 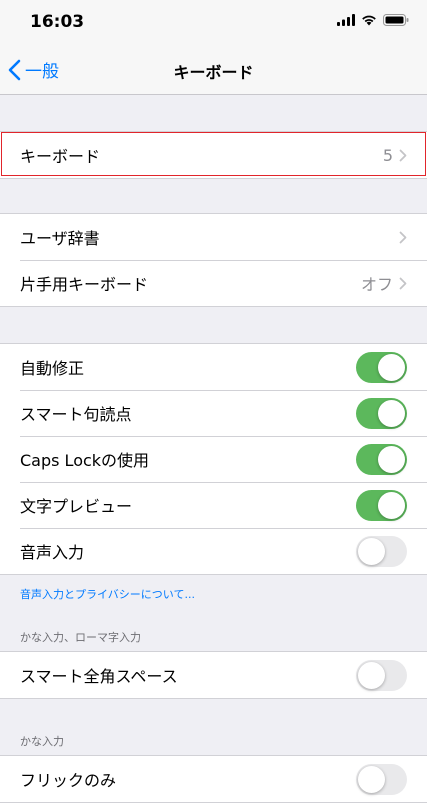 What do you see at coordinates (396, 20) in the screenshot?
I see `battery-icon` at bounding box center [396, 20].